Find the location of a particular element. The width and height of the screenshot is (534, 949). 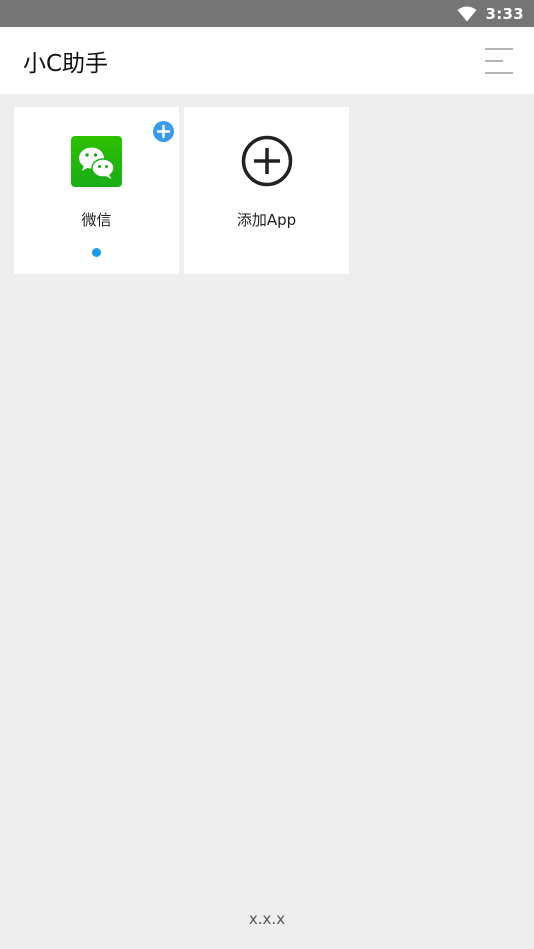

app-grid: 微信 添加App is located at coordinates (181, 190).